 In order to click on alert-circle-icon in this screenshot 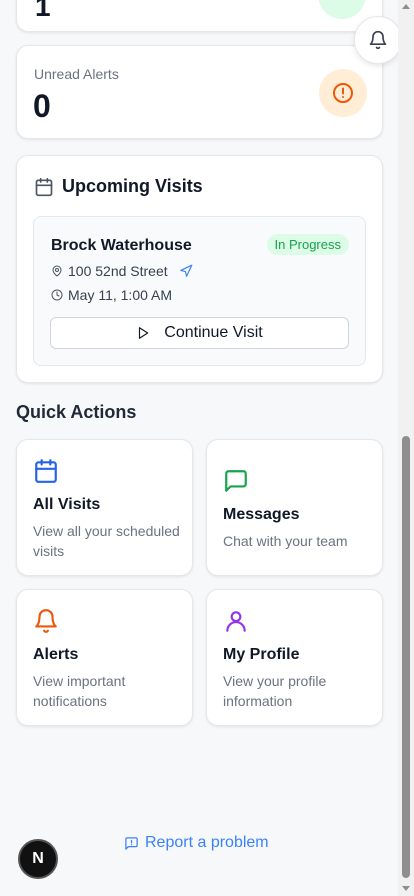, I will do `click(343, 93)`.